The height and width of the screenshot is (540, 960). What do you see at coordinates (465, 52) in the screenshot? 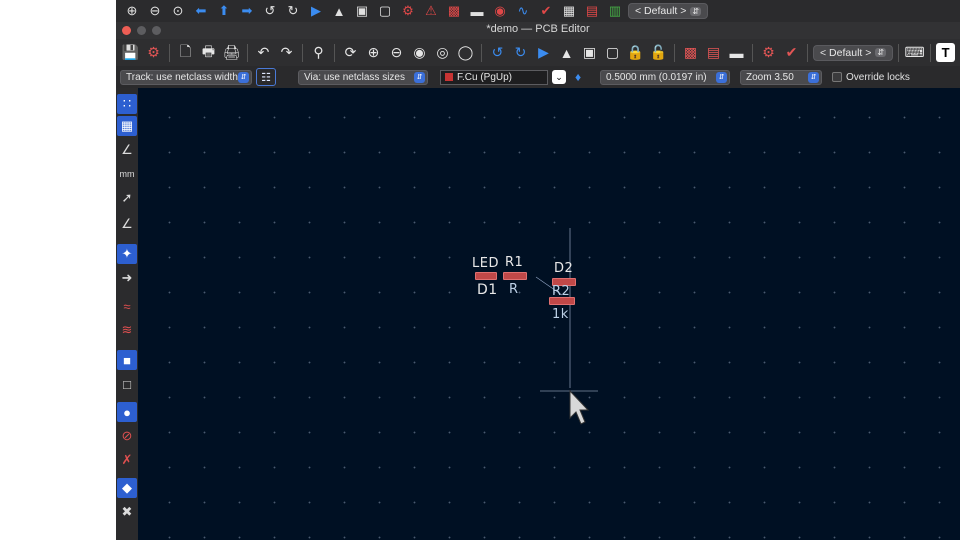
I see `zoom-selection-icon: ◯` at bounding box center [465, 52].